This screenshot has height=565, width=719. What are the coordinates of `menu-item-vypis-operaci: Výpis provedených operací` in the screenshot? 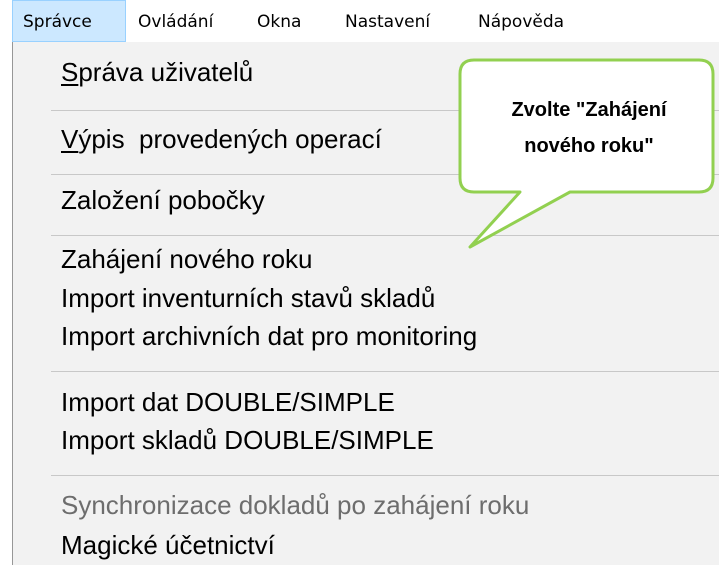 It's located at (221, 139).